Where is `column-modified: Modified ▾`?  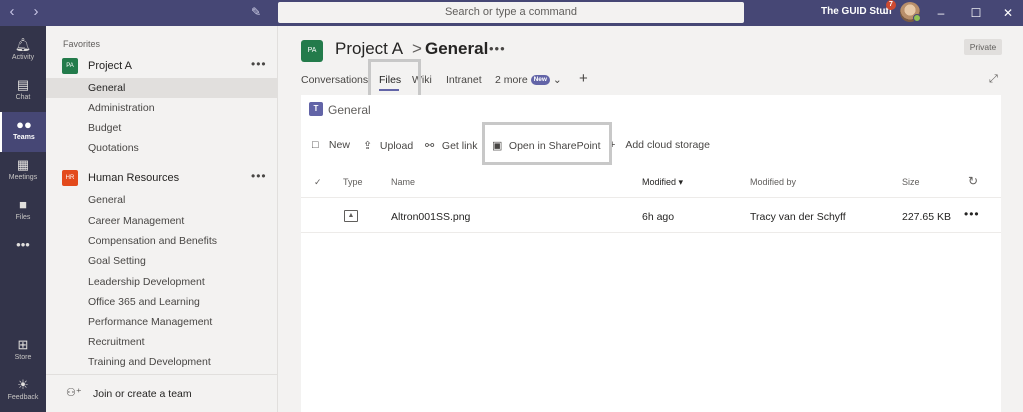
column-modified: Modified ▾ is located at coordinates (662, 182).